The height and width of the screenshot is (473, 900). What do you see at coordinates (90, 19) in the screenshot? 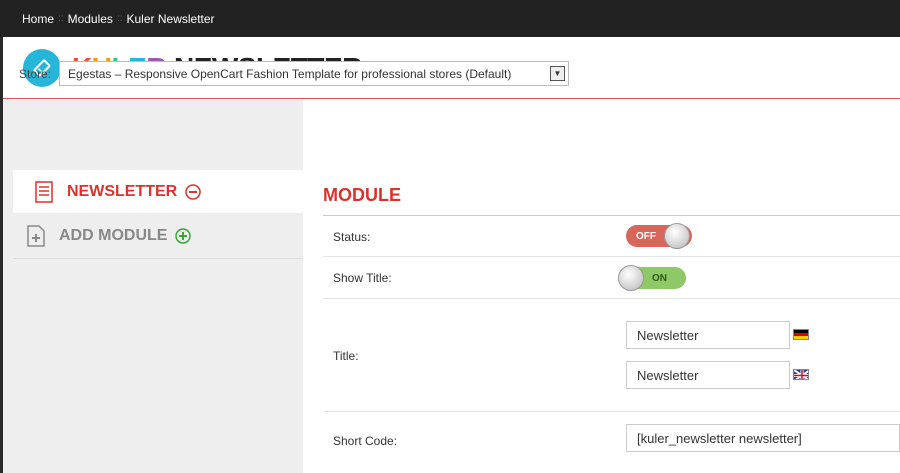
I see `breadcrumb-modules: Modules` at bounding box center [90, 19].